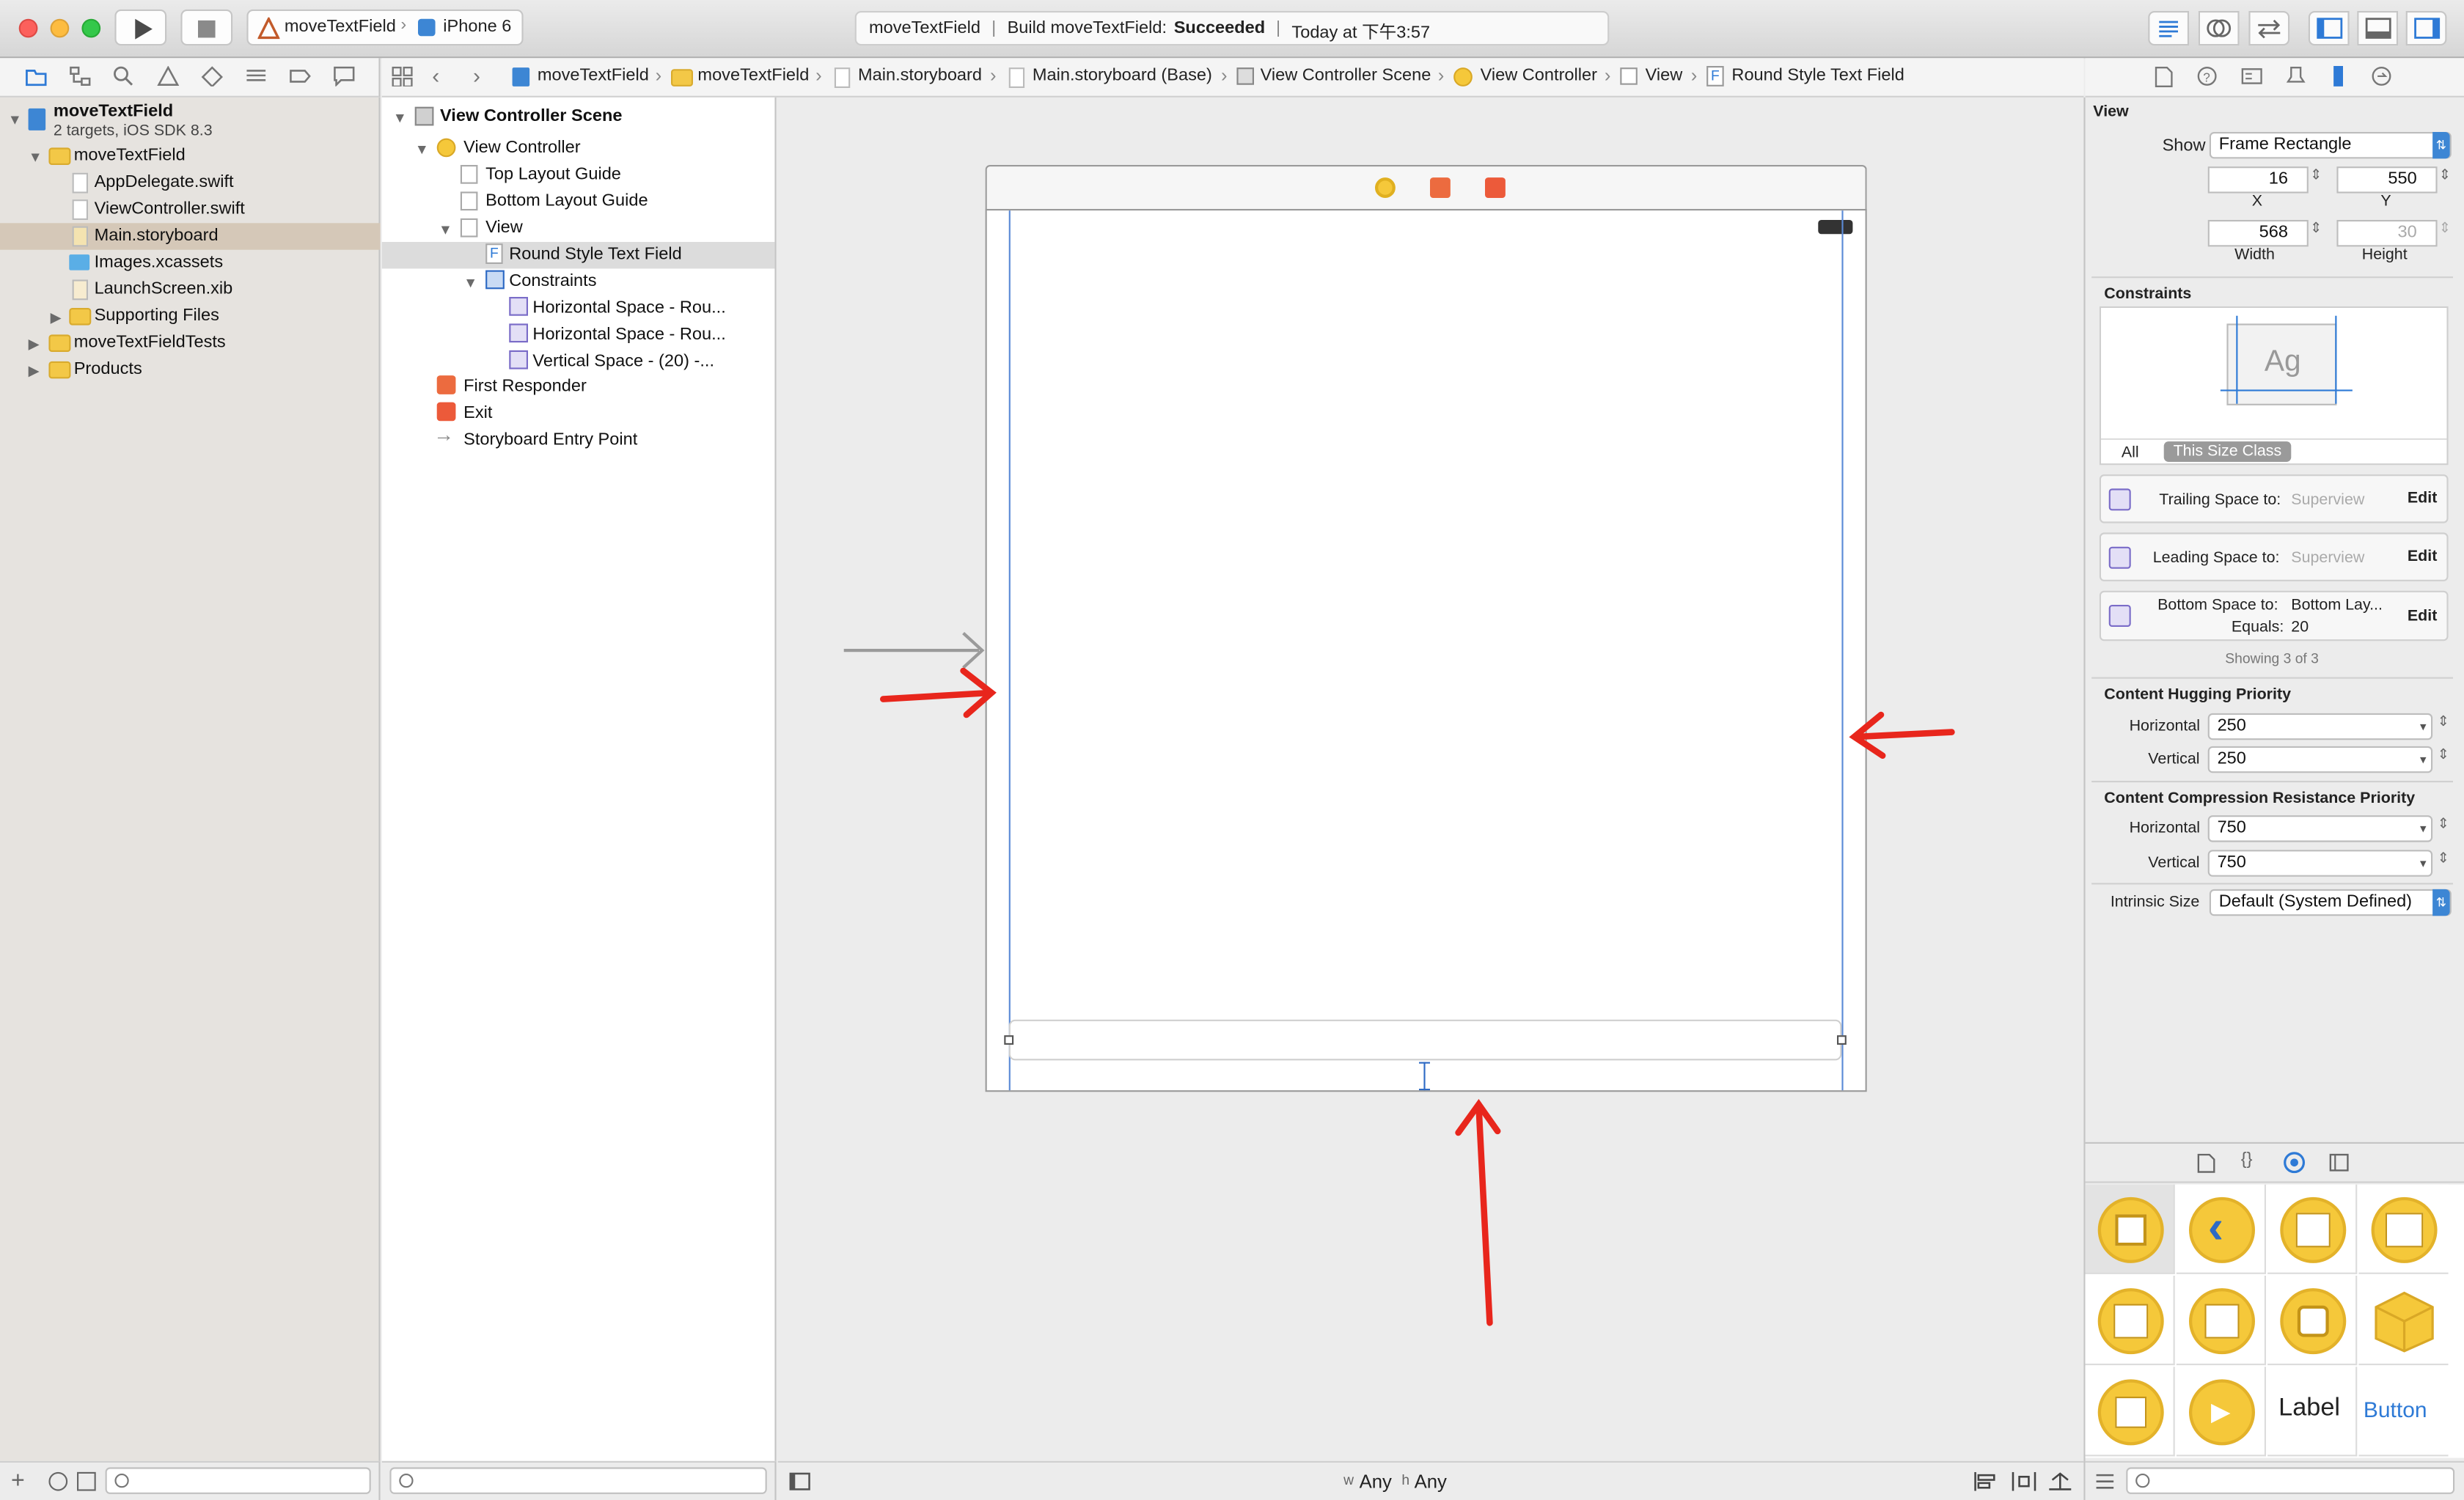 The height and width of the screenshot is (1500, 2464). What do you see at coordinates (1346, 76) in the screenshot?
I see `breadcrumb-item: View Controller Scene` at bounding box center [1346, 76].